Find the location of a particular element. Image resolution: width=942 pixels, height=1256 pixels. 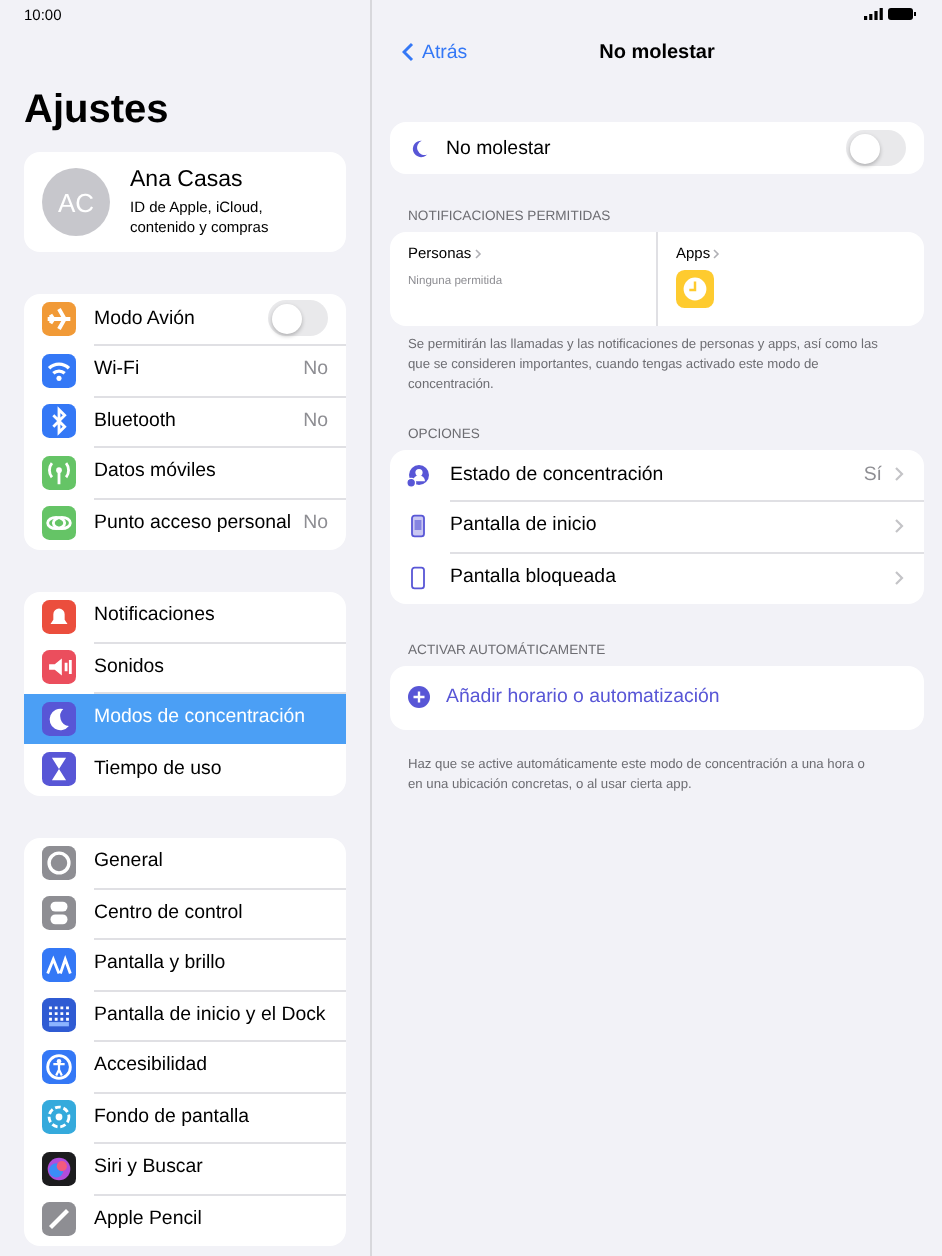

settings-item: Pantalla y brillo is located at coordinates (185, 964).